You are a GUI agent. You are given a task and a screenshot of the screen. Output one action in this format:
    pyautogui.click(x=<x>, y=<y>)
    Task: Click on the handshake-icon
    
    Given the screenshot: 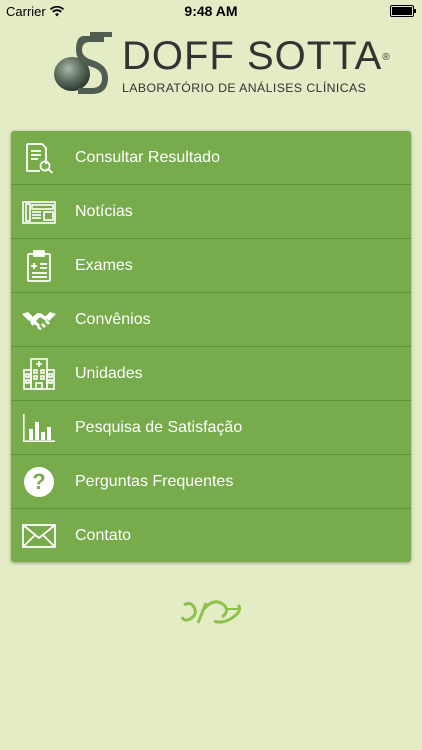 What is the action you would take?
    pyautogui.click(x=39, y=320)
    